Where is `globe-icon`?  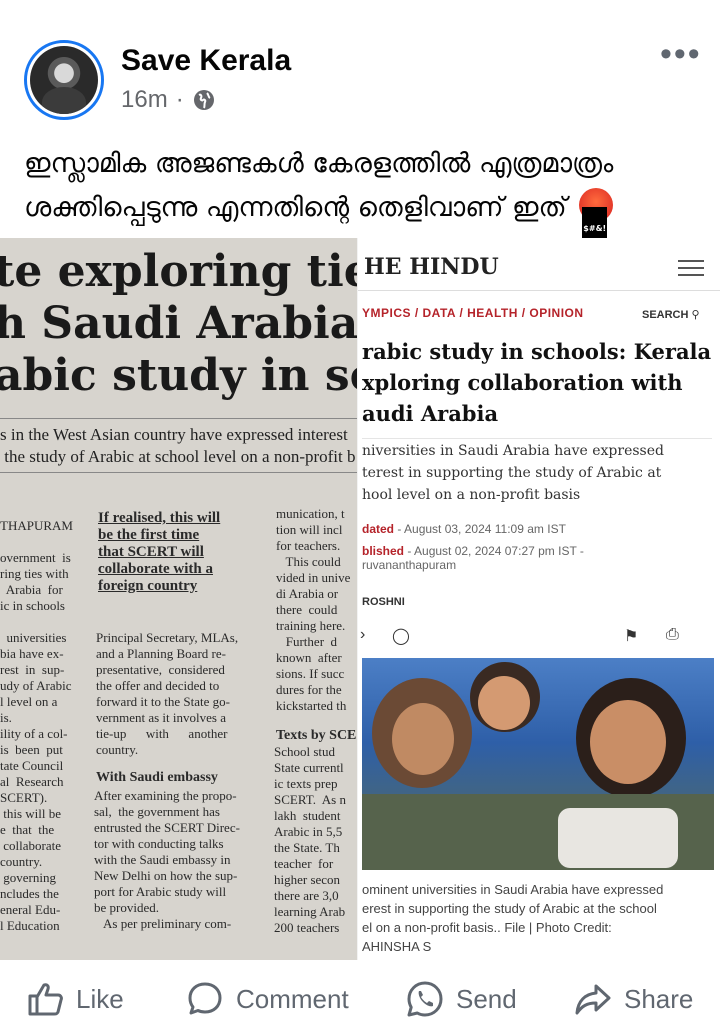 globe-icon is located at coordinates (203, 100).